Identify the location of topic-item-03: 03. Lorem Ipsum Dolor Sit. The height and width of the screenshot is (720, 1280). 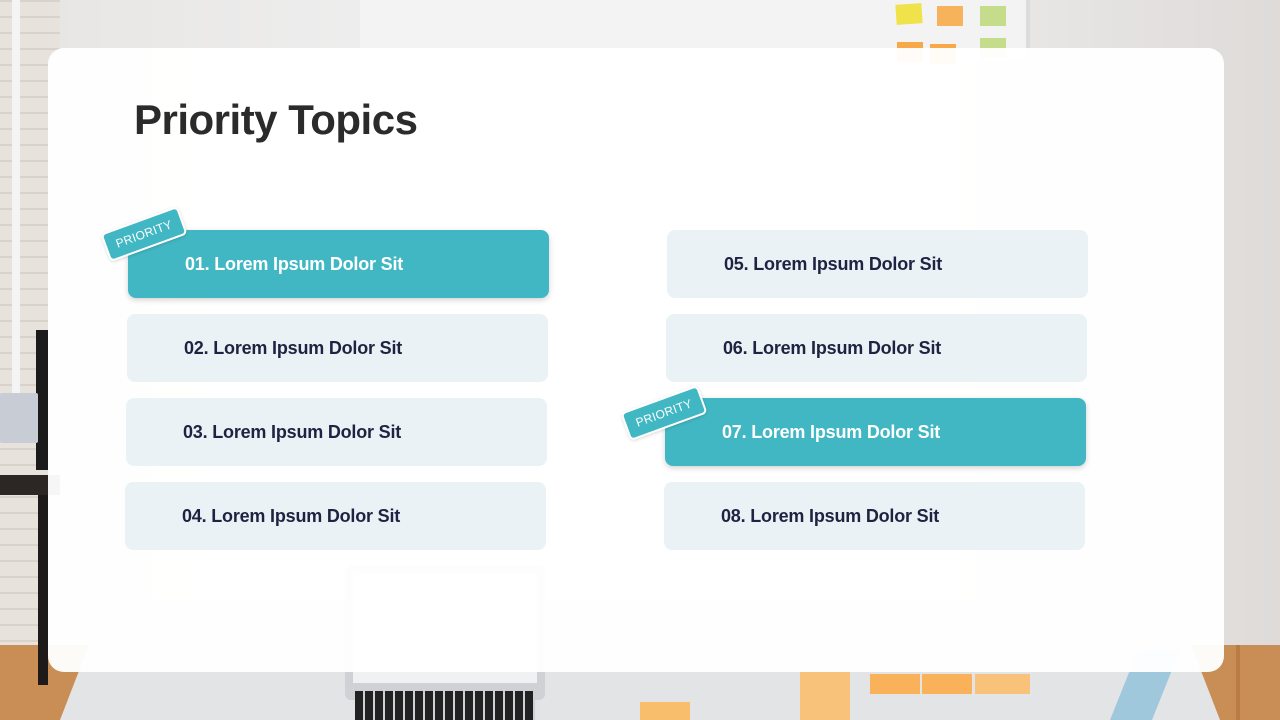
(336, 432).